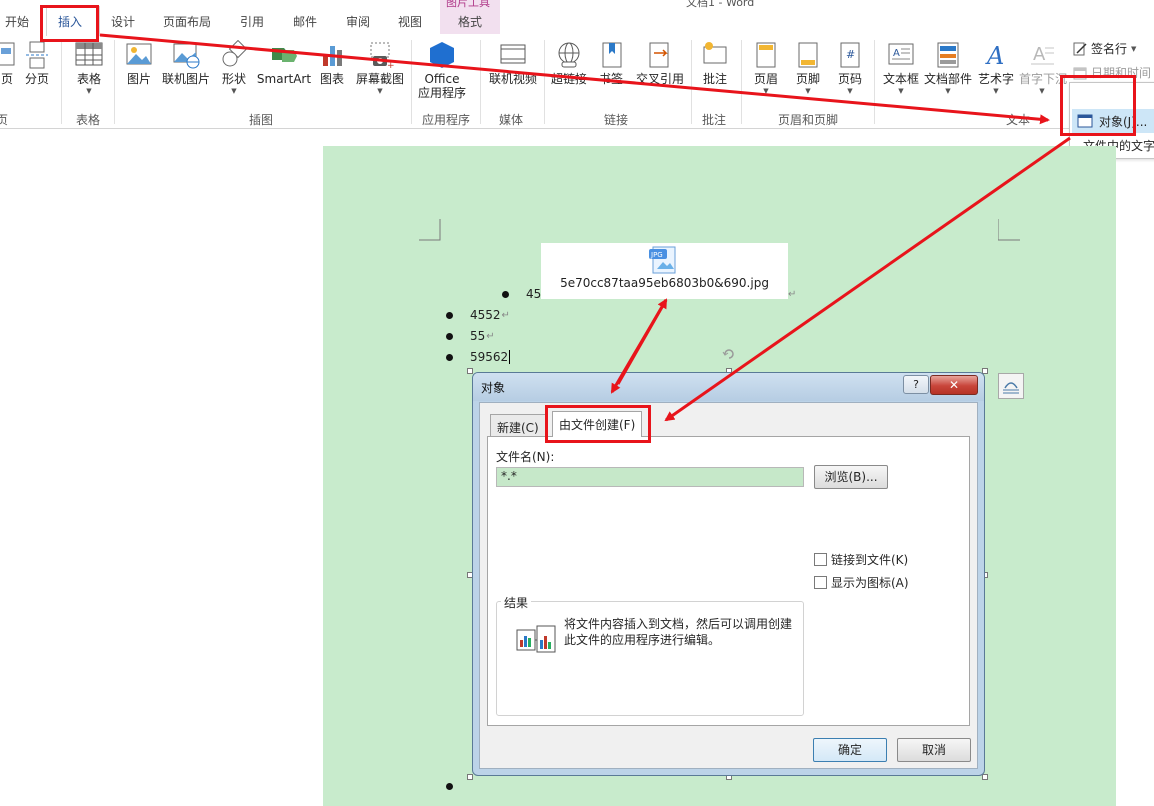 Image resolution: width=1154 pixels, height=806 pixels. What do you see at coordinates (808, 55) in the screenshot?
I see `footer-icon` at bounding box center [808, 55].